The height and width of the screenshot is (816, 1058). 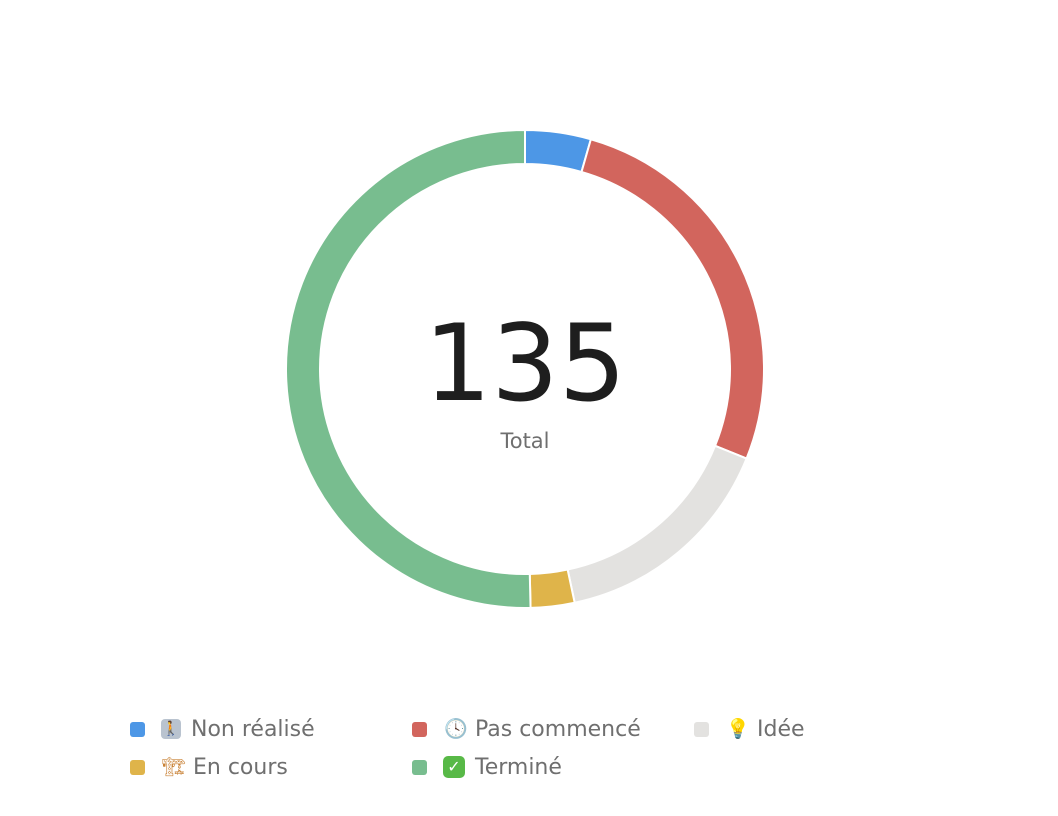 What do you see at coordinates (518, 767) in the screenshot?
I see `legend-label: Terminé` at bounding box center [518, 767].